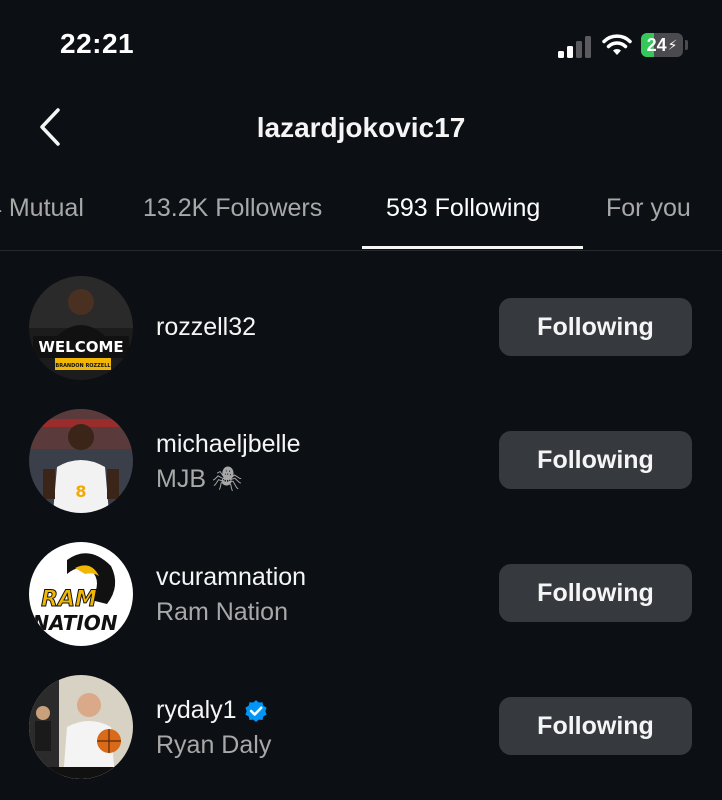 This screenshot has height=800, width=722. I want to click on battery-level: 24, so click(656, 44).